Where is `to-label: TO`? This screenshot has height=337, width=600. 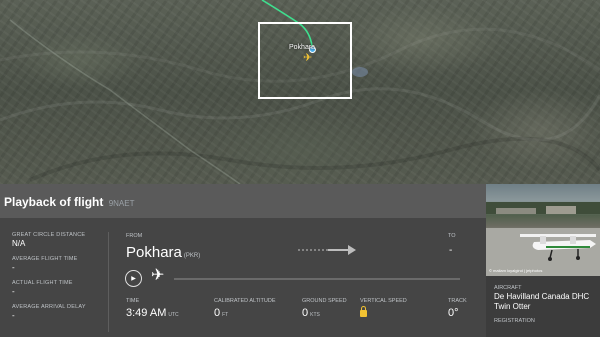
to-label: TO is located at coordinates (452, 236).